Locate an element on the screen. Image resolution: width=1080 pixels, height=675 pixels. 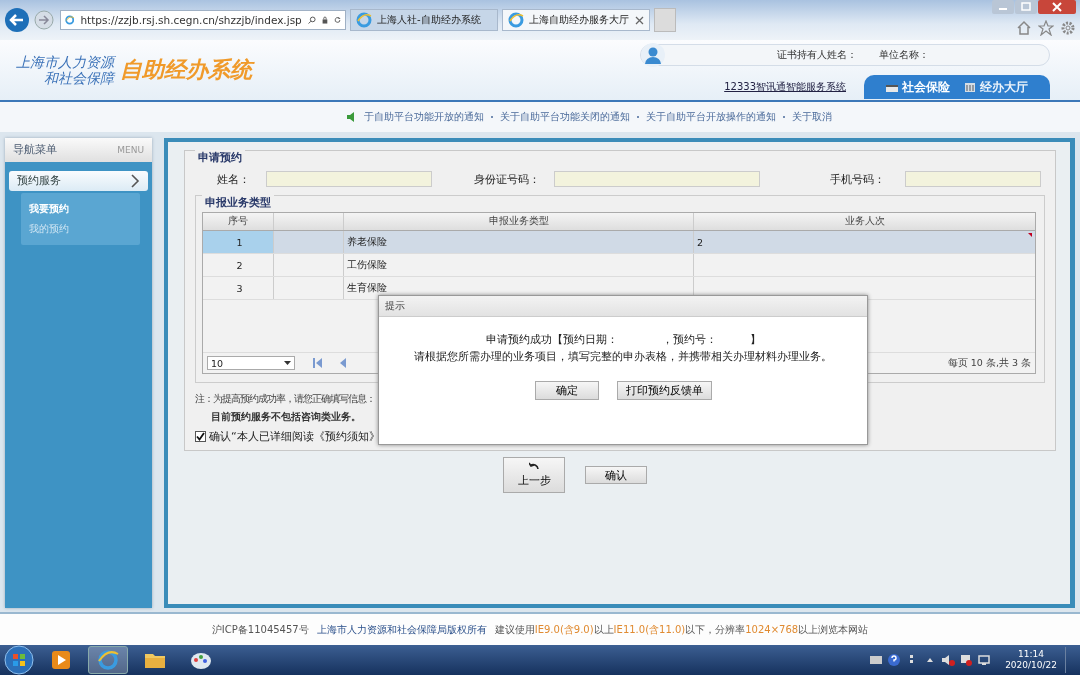
network-icon is located at coordinates (984, 660).